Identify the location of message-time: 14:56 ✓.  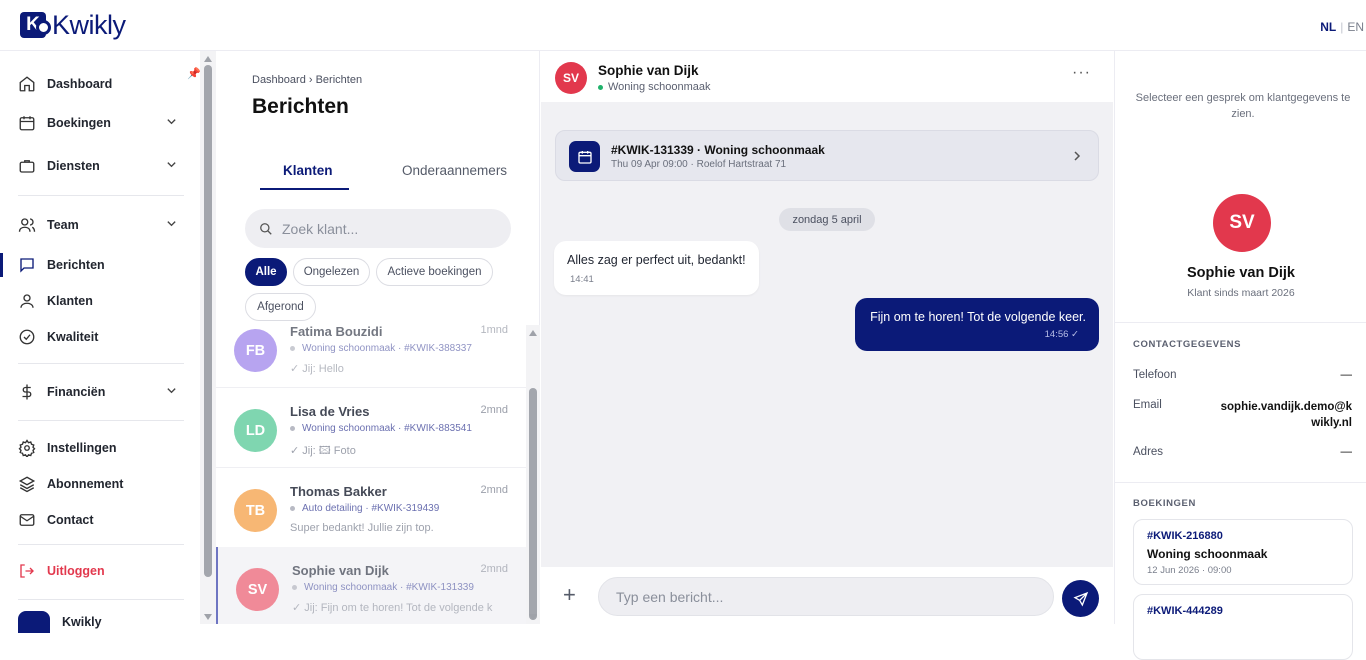
(1061, 334).